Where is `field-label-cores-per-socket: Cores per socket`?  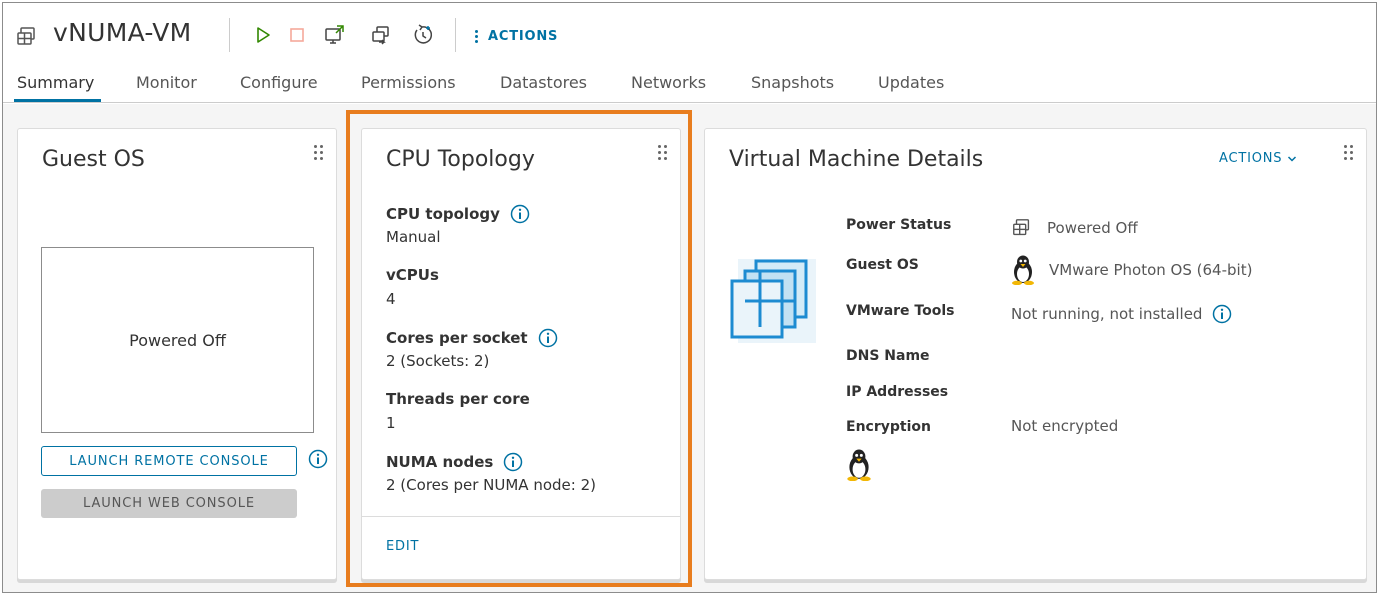 field-label-cores-per-socket: Cores per socket is located at coordinates (472, 338).